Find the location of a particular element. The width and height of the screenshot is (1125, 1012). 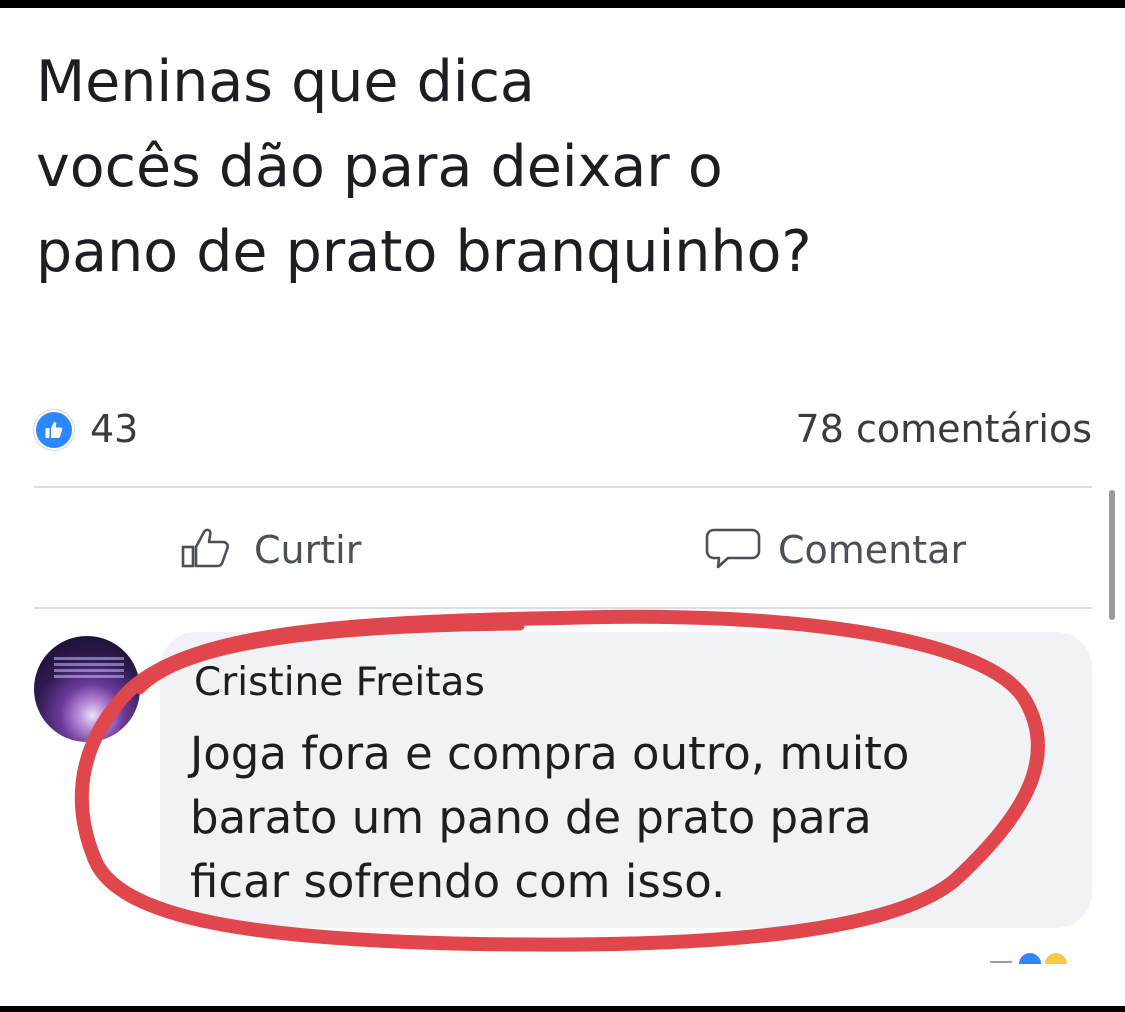

top-border is located at coordinates (562, 4).